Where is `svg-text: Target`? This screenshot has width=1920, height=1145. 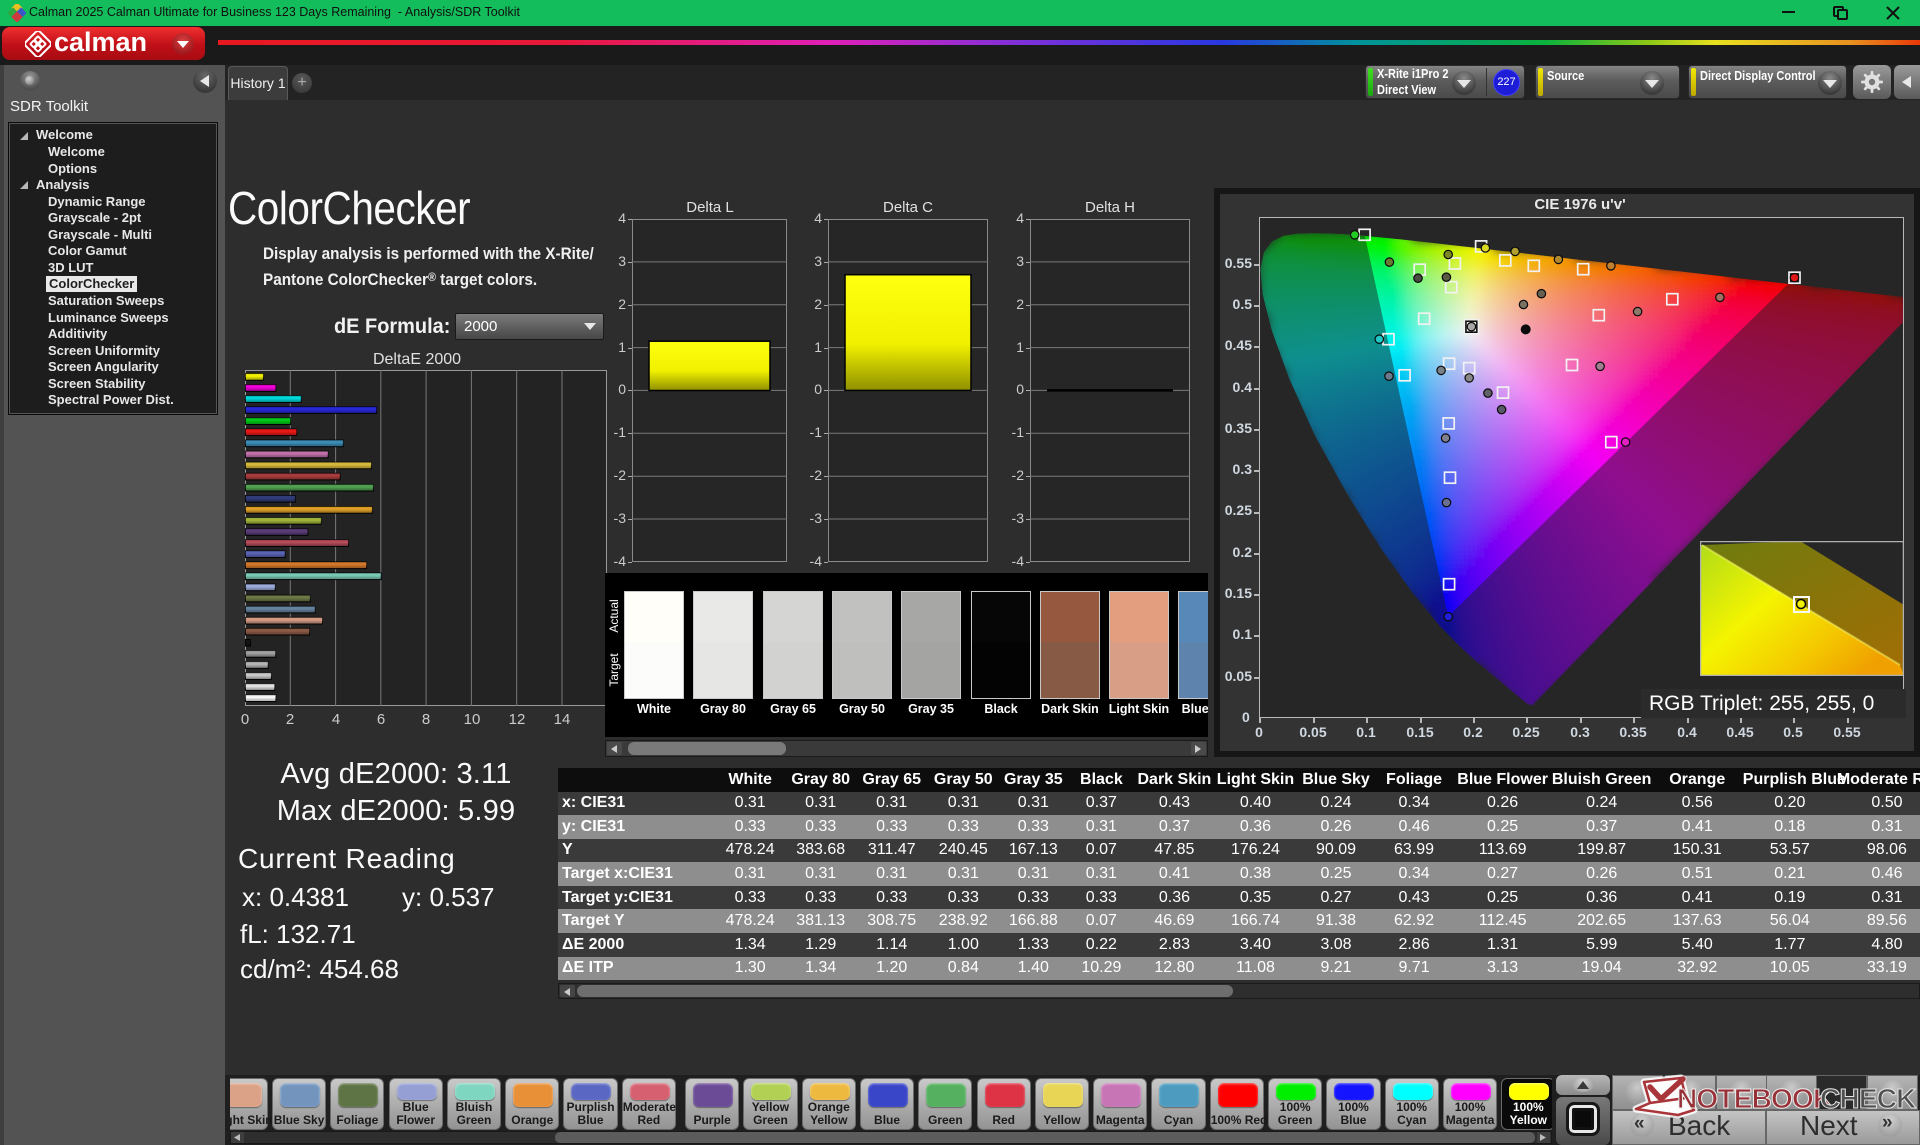
svg-text: Target is located at coordinates (614, 670).